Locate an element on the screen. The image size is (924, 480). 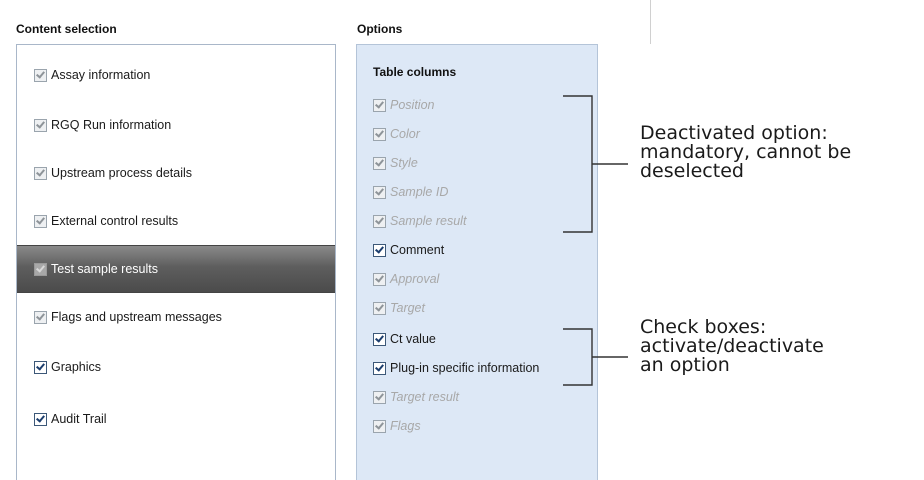
option-sample-result: Sample result is located at coordinates (419, 221).